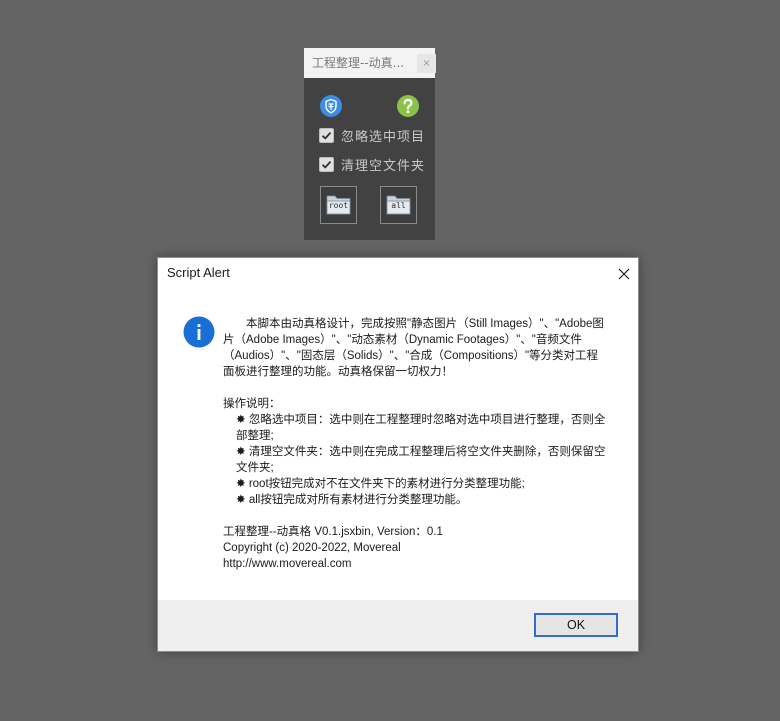 The width and height of the screenshot is (780, 721). What do you see at coordinates (421, 428) in the screenshot?
I see `instruction-item: ✸ 忽略选中项目：选中则在工程整理时忽略对选中项目进行整理，否则全部整理;` at bounding box center [421, 428].